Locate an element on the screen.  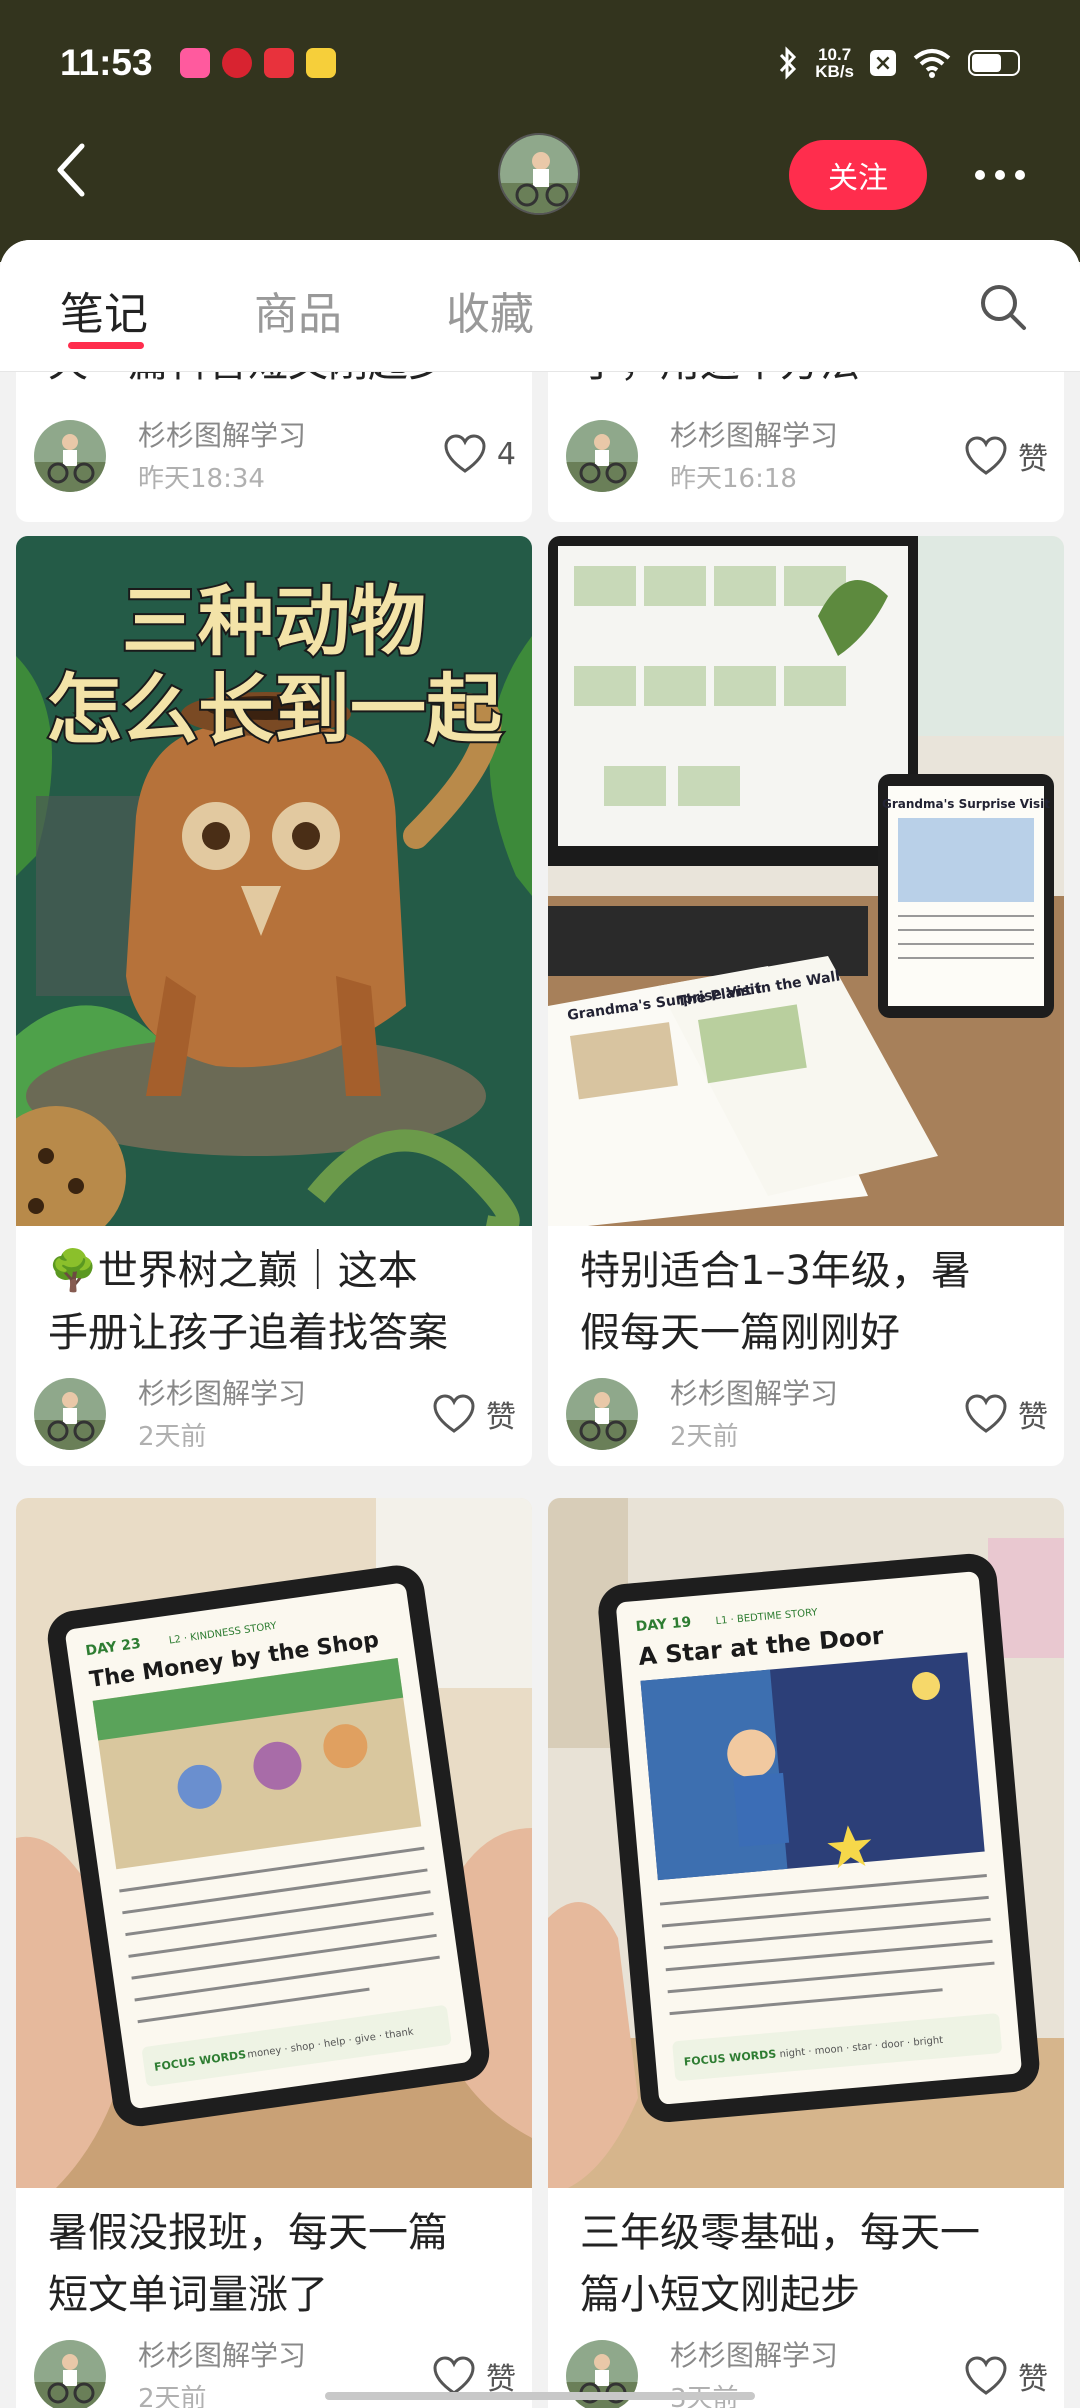
note-title-line1: 三年级零基础，每天一 is located at coordinates (780, 2233).